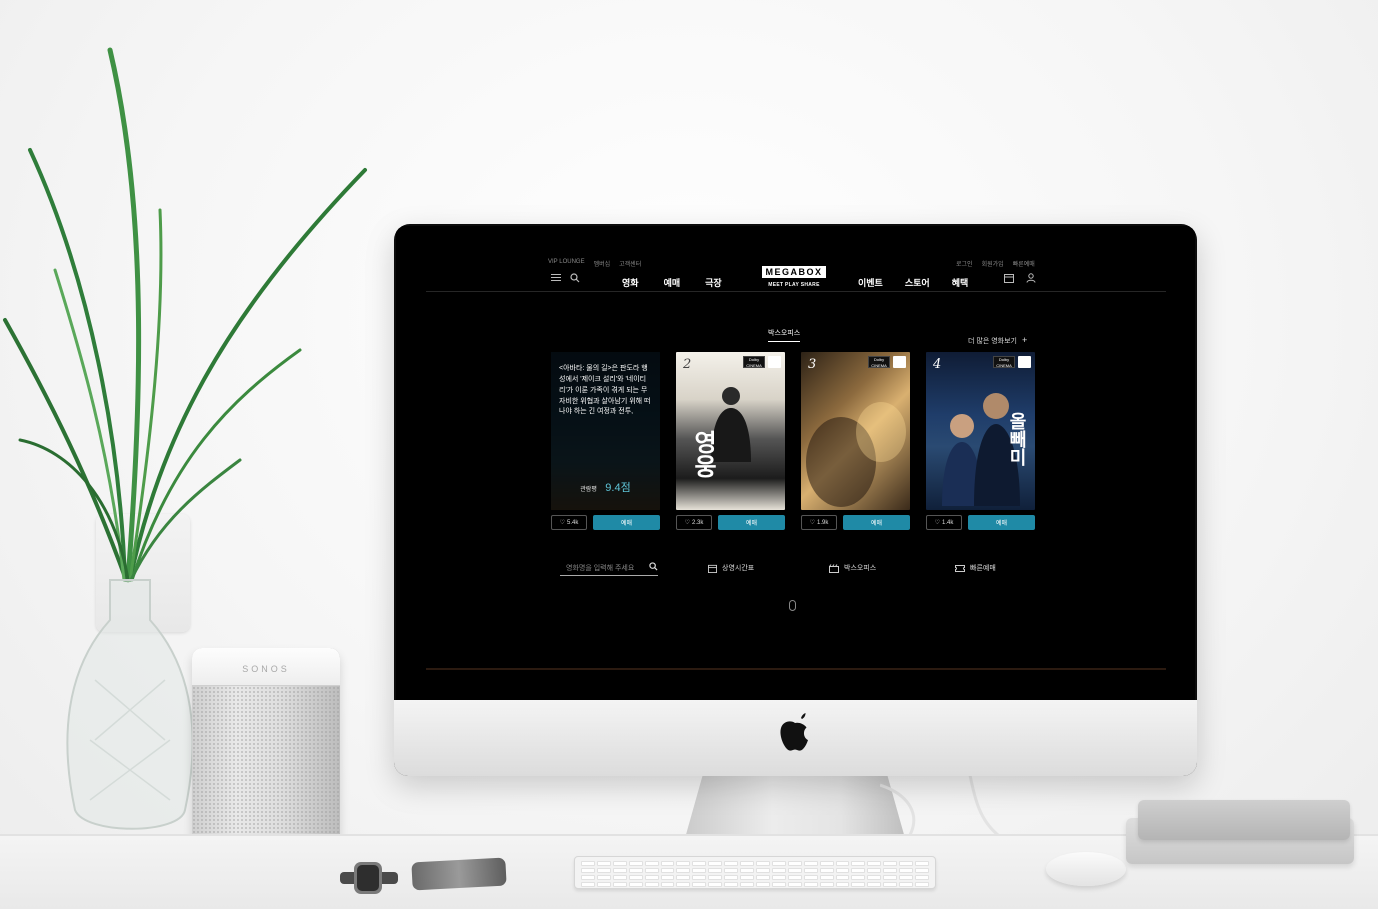 The height and width of the screenshot is (909, 1378). I want to click on card-actions: ♡ 1.9k 예매, so click(855, 522).